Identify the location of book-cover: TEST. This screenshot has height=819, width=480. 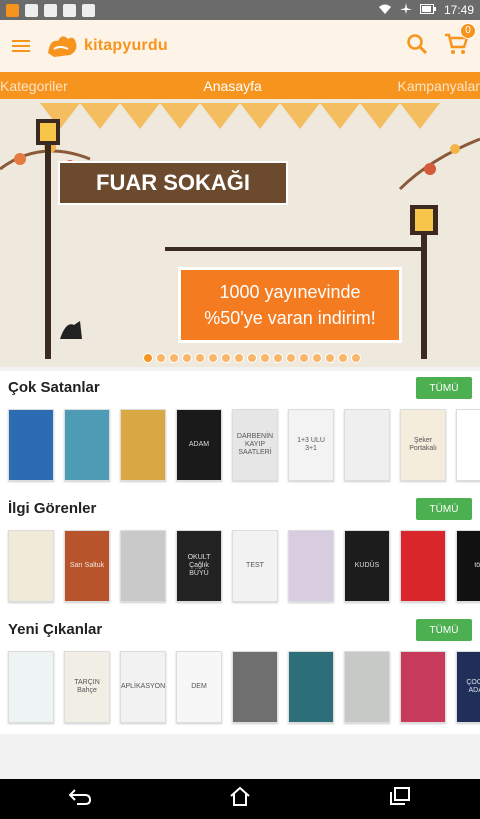
(255, 566).